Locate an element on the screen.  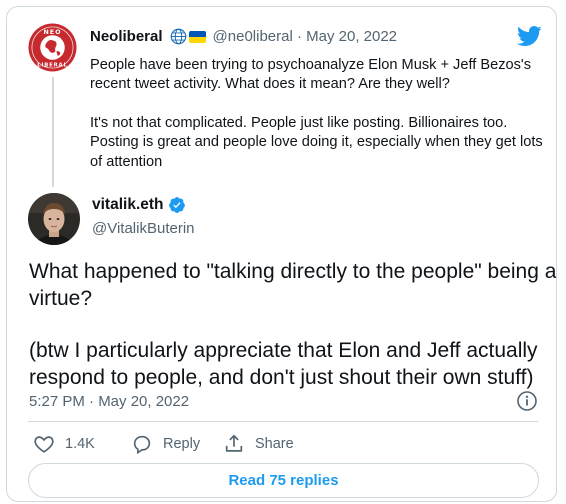
author-avatar is located at coordinates (54, 219).